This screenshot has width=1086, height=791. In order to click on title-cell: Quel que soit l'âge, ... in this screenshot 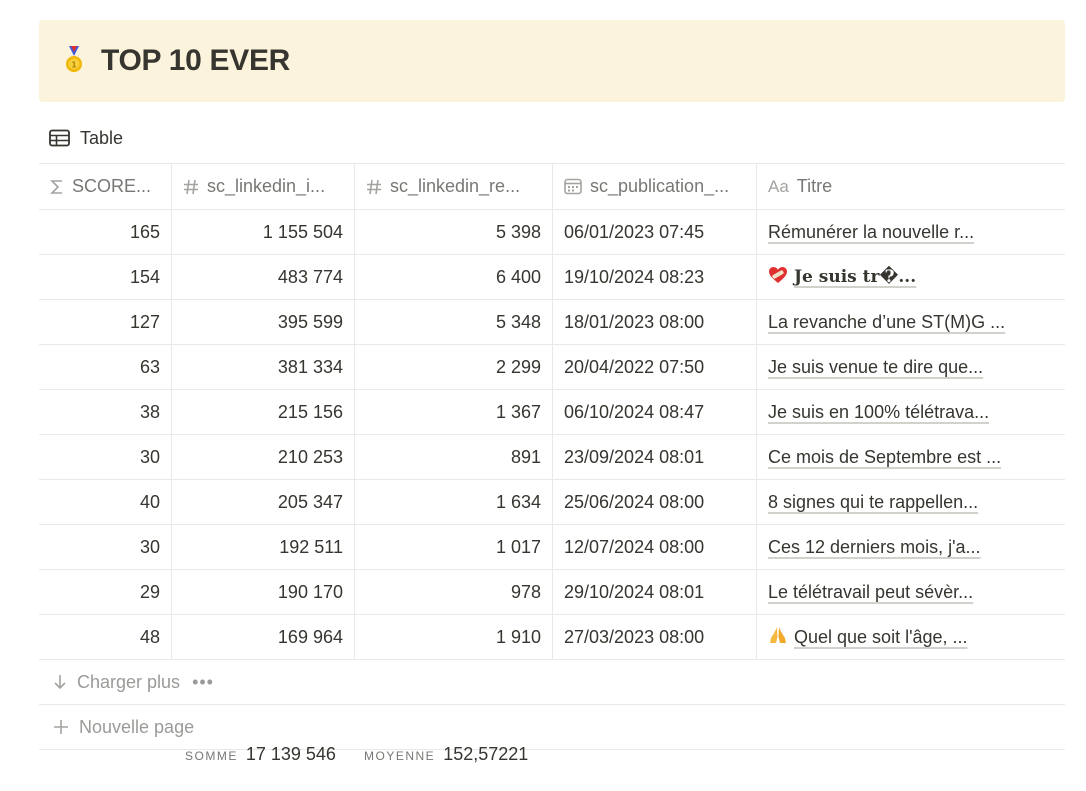, I will do `click(911, 637)`.